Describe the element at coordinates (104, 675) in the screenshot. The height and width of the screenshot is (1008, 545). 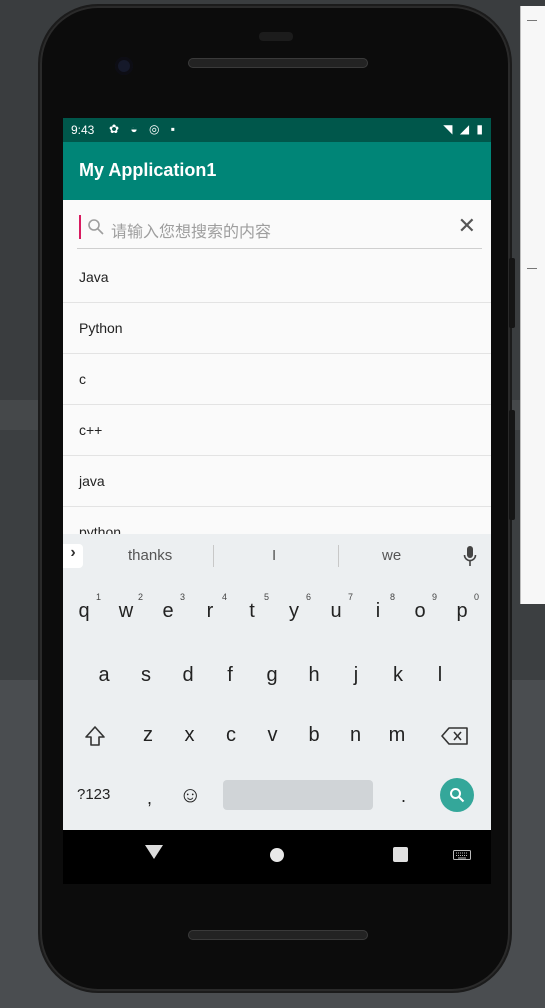
I see `key-a: a` at that location.